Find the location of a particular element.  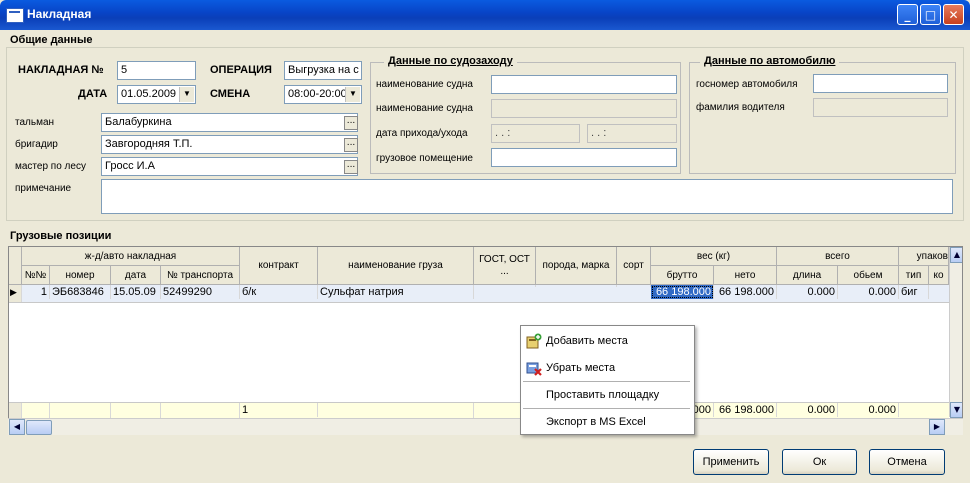

cargo-section-title: Грузовые позиции is located at coordinates (61, 236).